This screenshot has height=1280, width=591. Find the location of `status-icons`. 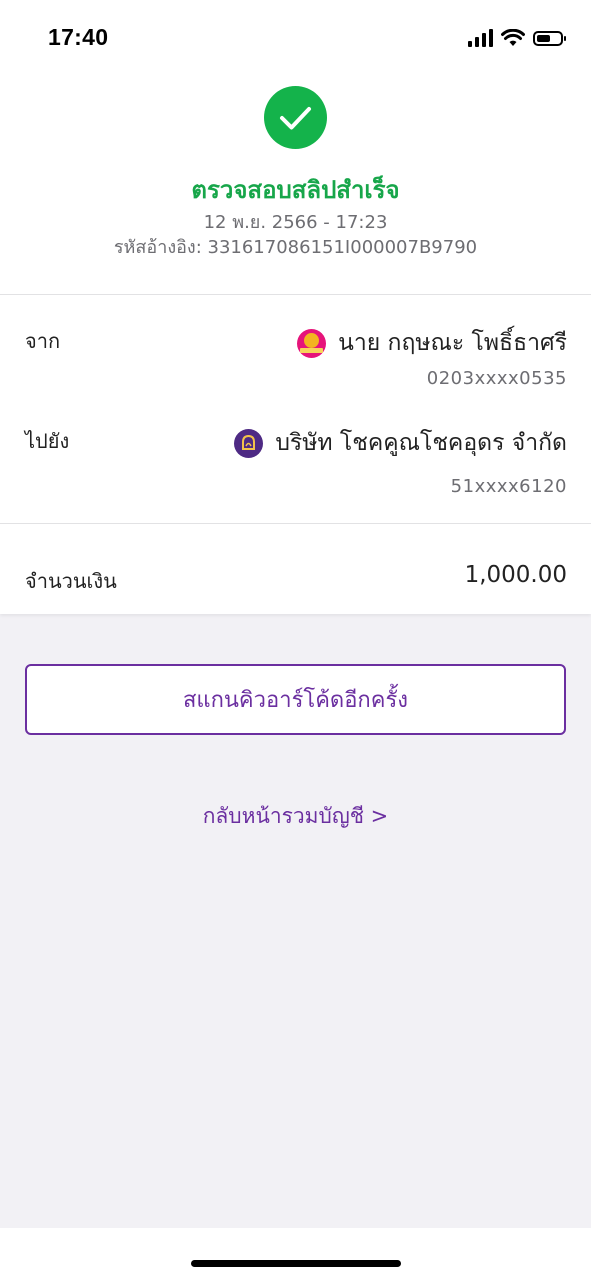

status-icons is located at coordinates (517, 38).